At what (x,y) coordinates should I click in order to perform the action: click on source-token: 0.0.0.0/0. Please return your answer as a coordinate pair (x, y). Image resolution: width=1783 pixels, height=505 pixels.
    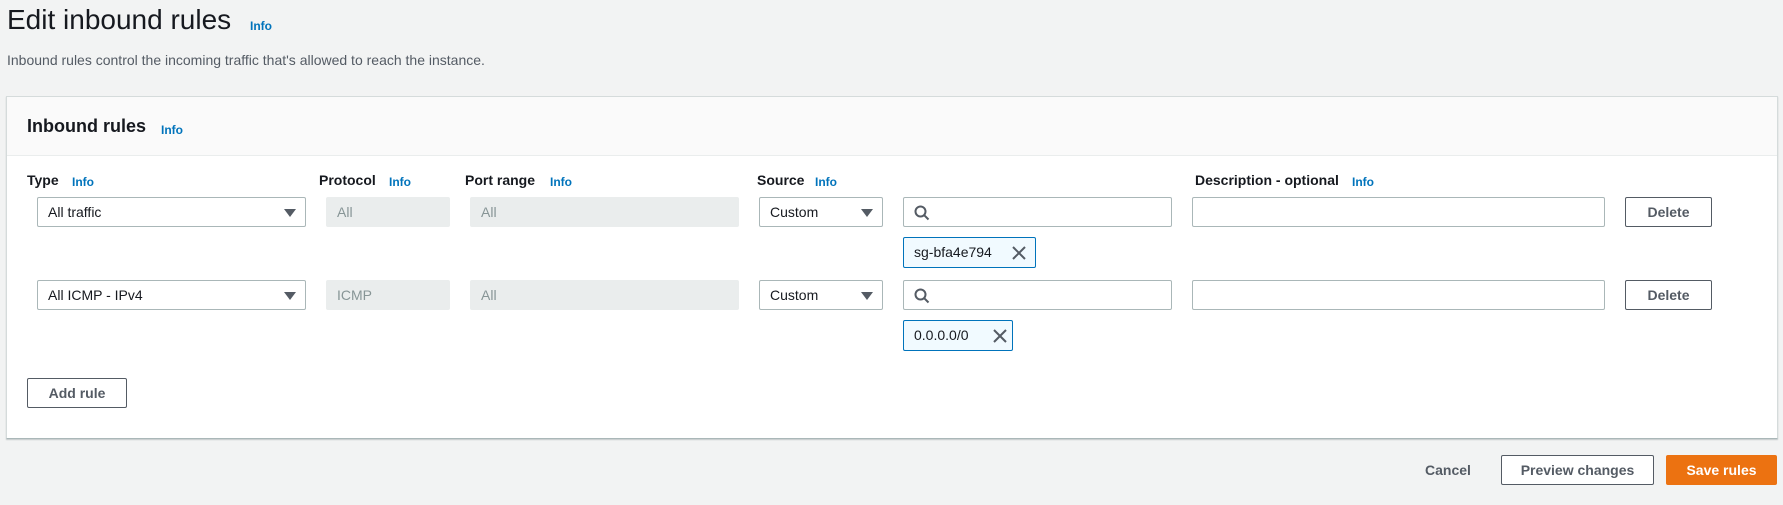
    Looking at the image, I should click on (958, 335).